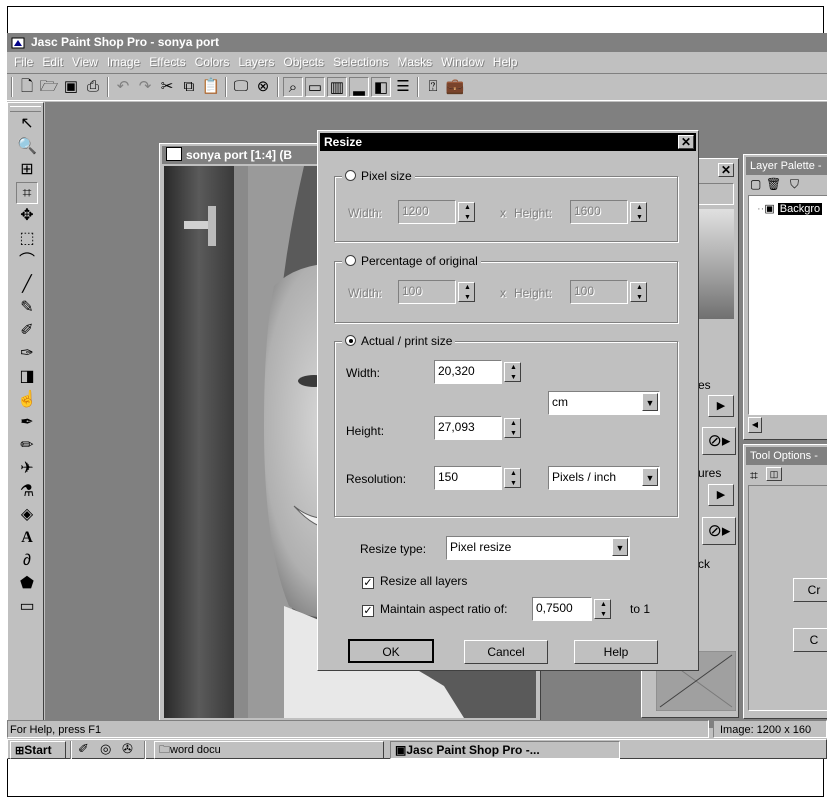 Image resolution: width=830 pixels, height=803 pixels. Describe the element at coordinates (773, 184) in the screenshot. I see `delete-layer-icon: 🗑` at that location.